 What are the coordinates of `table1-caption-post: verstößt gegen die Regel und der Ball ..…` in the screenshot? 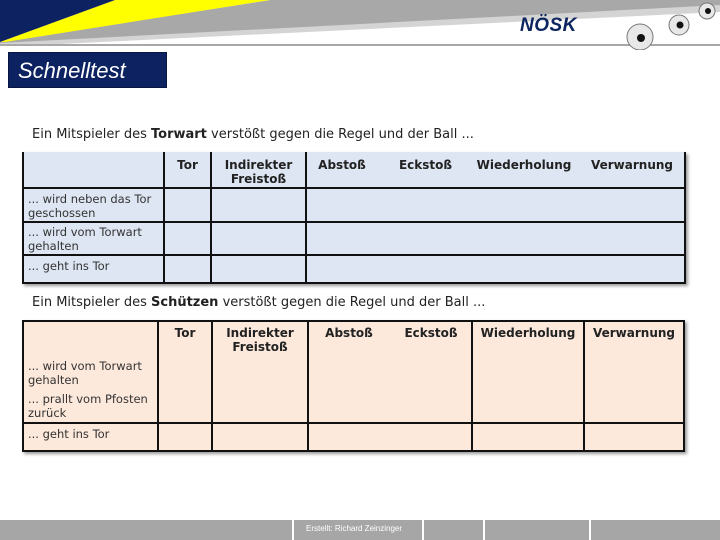 It's located at (340, 134).